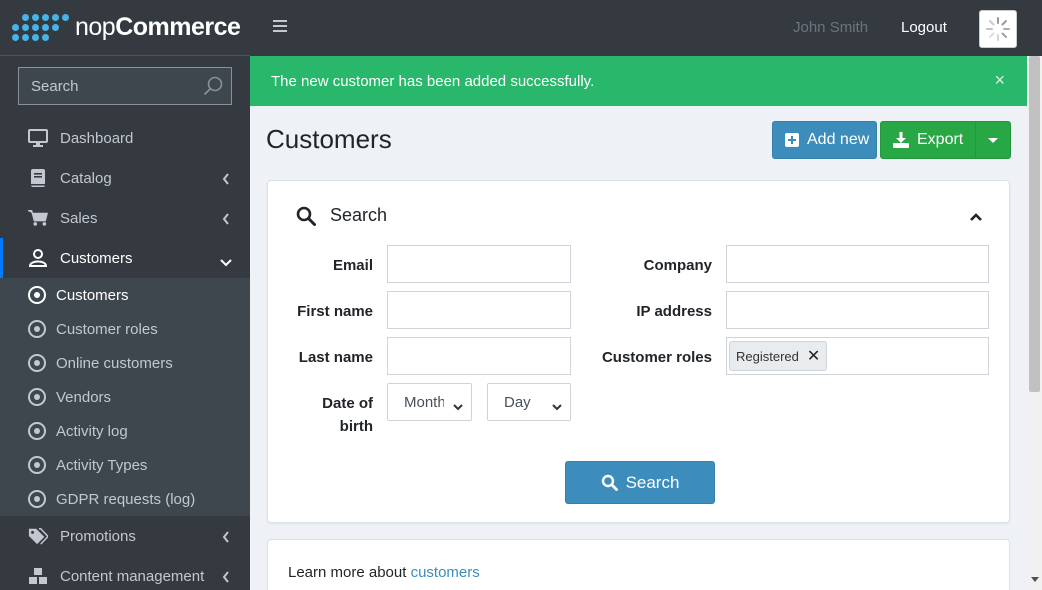 The image size is (1042, 590). I want to click on chevron-up-icon, so click(976, 217).